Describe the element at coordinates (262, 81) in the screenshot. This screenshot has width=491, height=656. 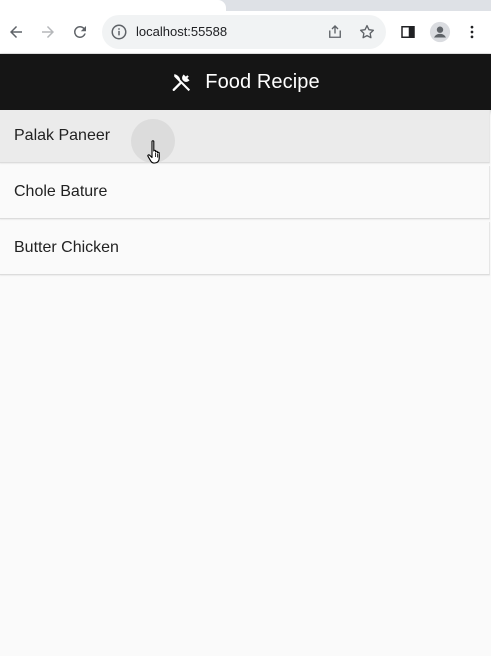
I see `app-title: Food Recipe` at that location.